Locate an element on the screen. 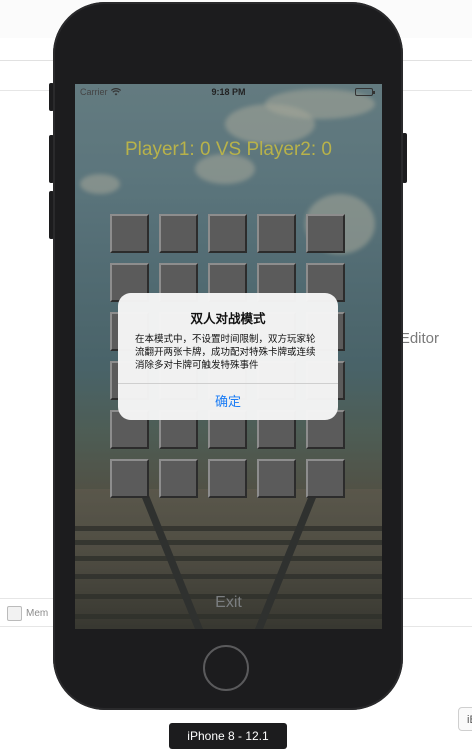  status-bar: Carrier 9:18 PM is located at coordinates (228, 93).